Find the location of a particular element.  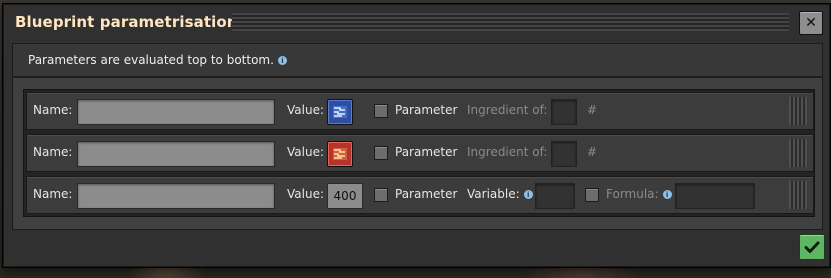

checkmark-icon is located at coordinates (812, 247).